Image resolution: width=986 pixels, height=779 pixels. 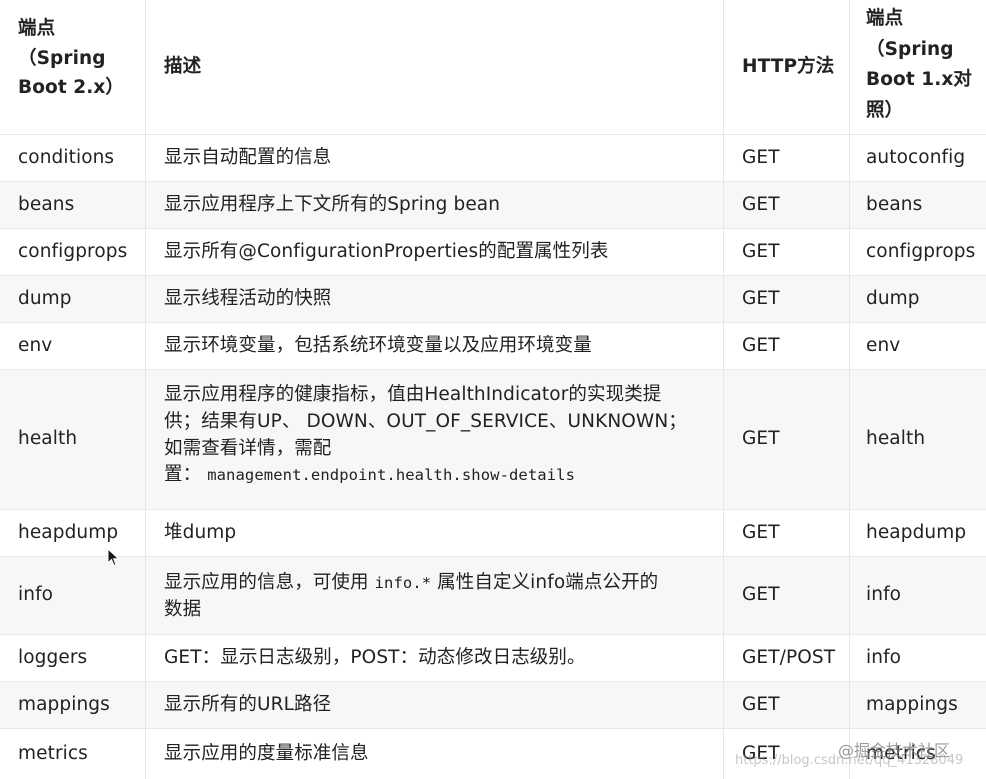 What do you see at coordinates (425, 421) in the screenshot?
I see `description-line: 供；结果有UP、 DOWN、OUT_OF_SERVICE、UNKNOWN；` at bounding box center [425, 421].